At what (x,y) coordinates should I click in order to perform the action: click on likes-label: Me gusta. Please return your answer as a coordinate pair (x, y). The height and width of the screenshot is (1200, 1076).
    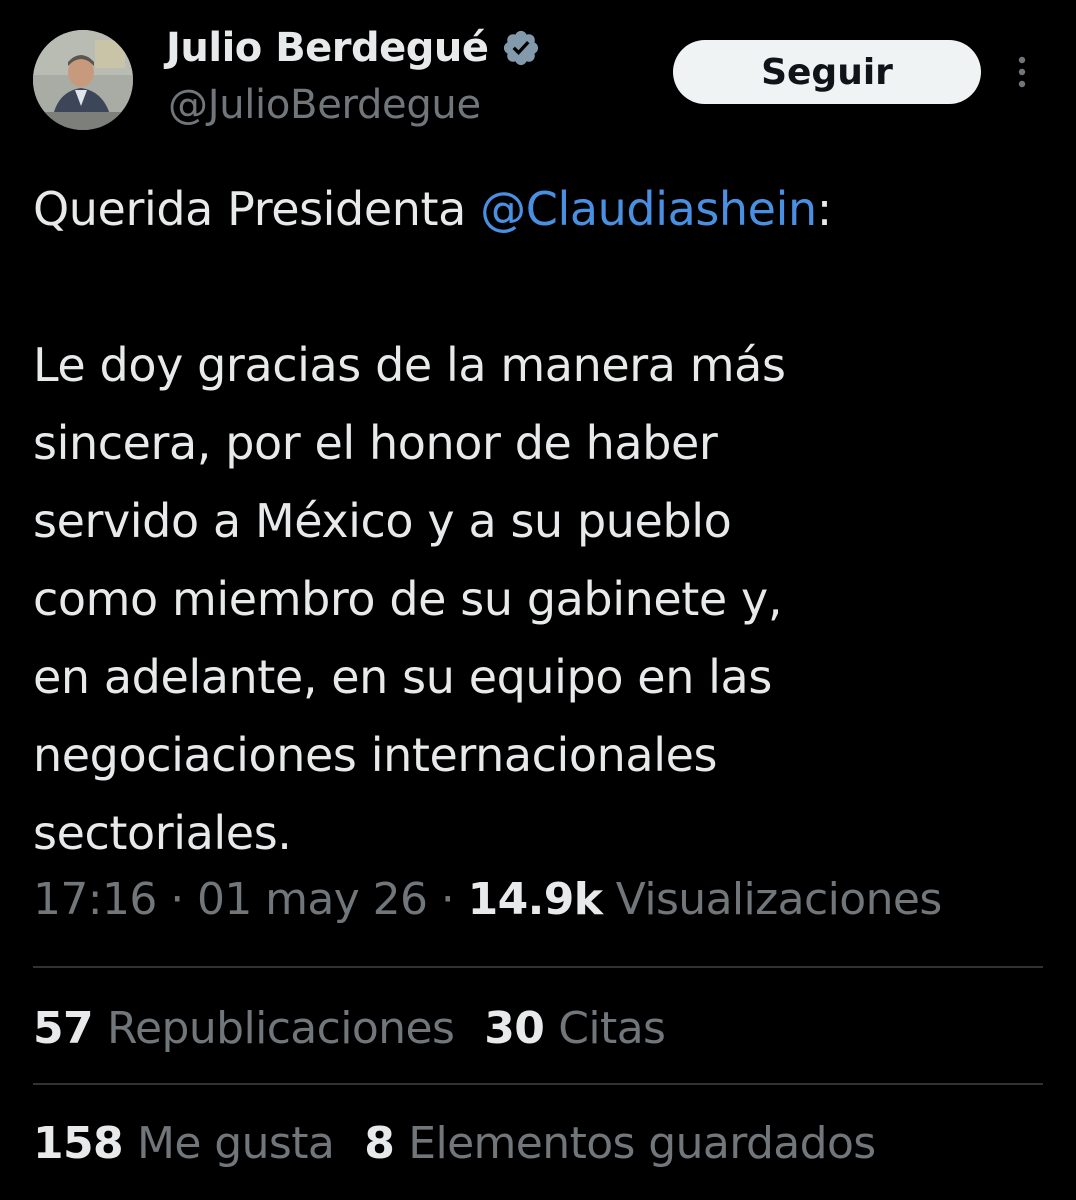
    Looking at the image, I should click on (236, 1143).